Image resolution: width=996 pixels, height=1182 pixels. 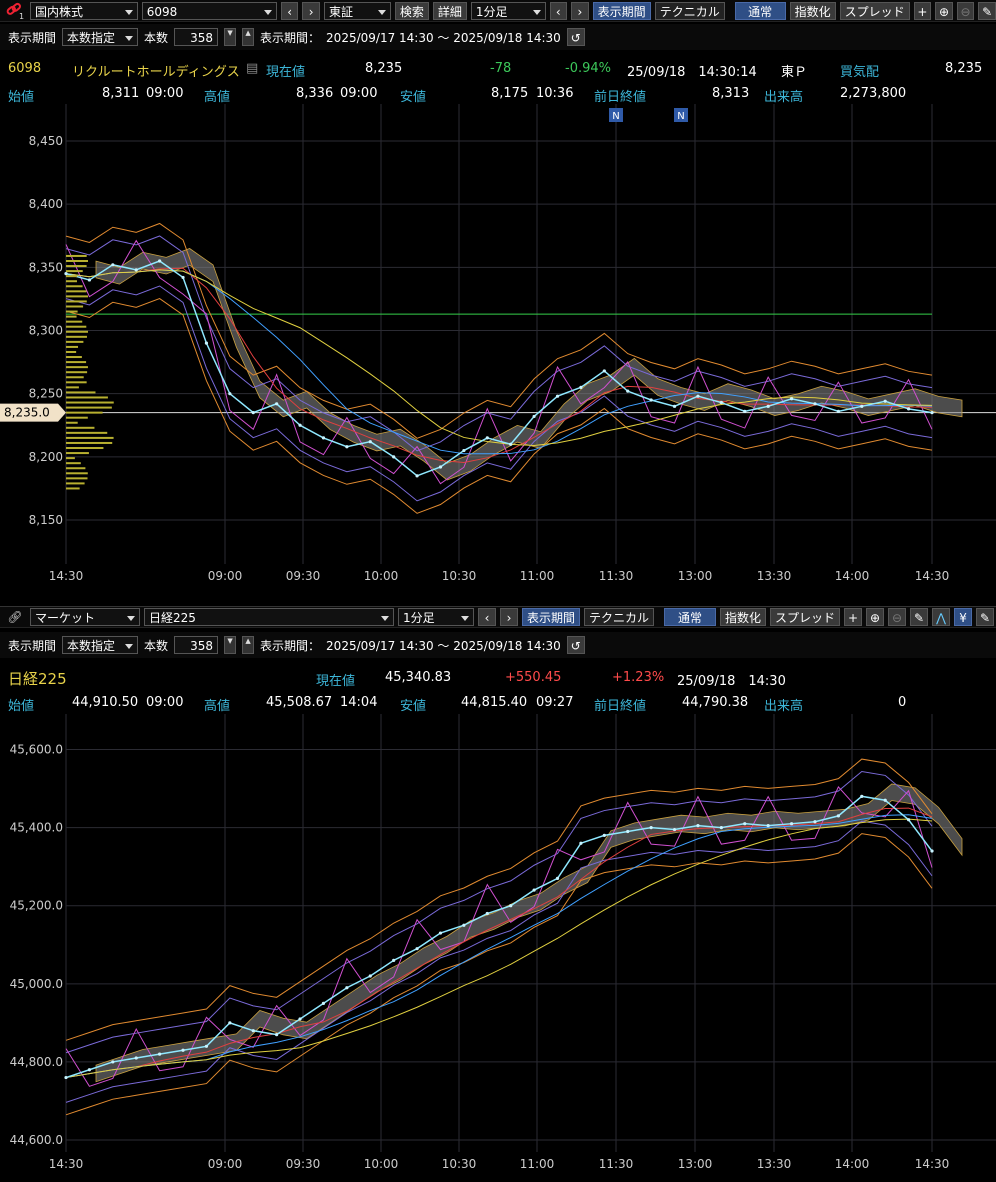 What do you see at coordinates (36, 828) in the screenshot?
I see `y-tick-label: 45,400.0` at bounding box center [36, 828].